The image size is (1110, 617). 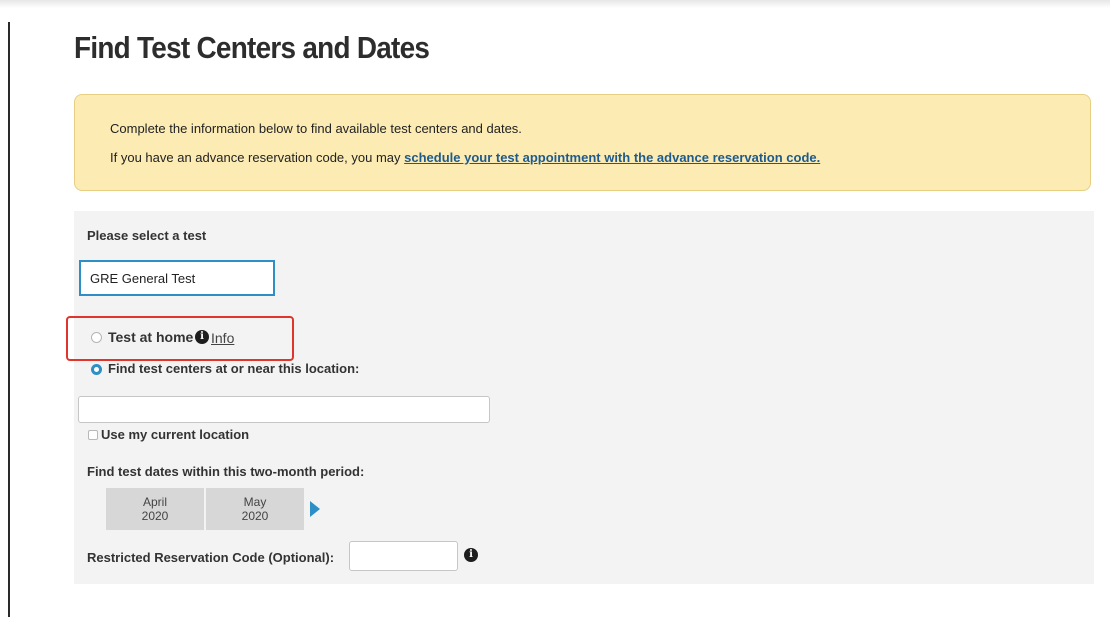 What do you see at coordinates (205, 509) in the screenshot?
I see `month-selector: April 2020 May 2020` at bounding box center [205, 509].